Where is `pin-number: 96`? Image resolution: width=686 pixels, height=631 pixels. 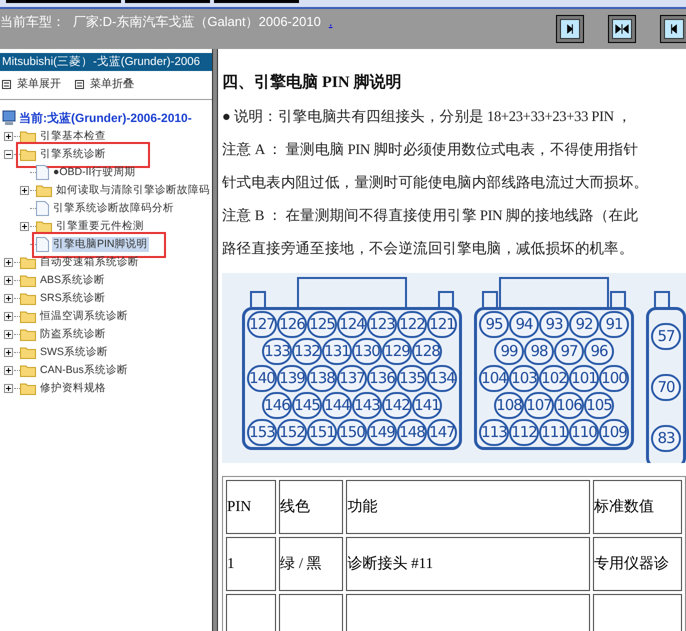
pin-number: 96 is located at coordinates (599, 351).